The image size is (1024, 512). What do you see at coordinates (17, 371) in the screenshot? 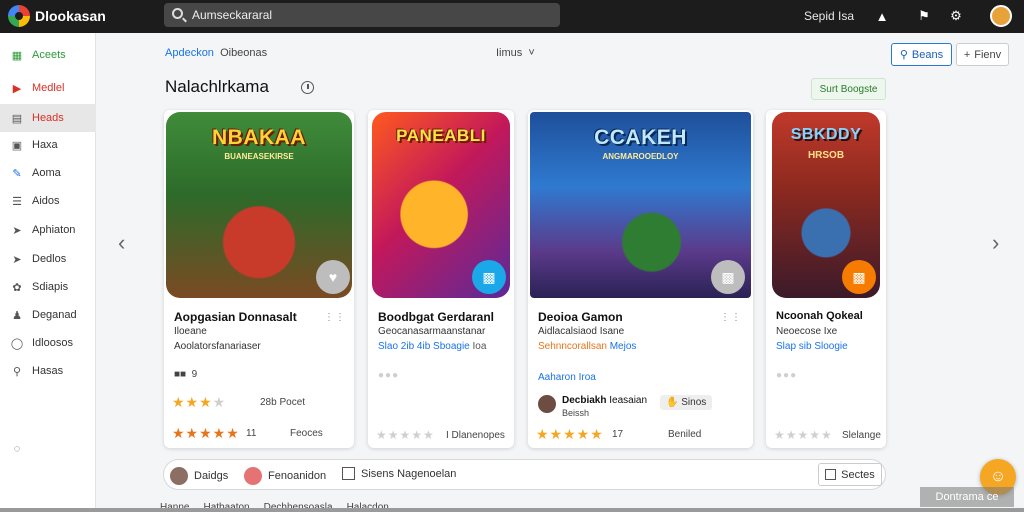
I see `search-icon: ⚲` at bounding box center [17, 371].